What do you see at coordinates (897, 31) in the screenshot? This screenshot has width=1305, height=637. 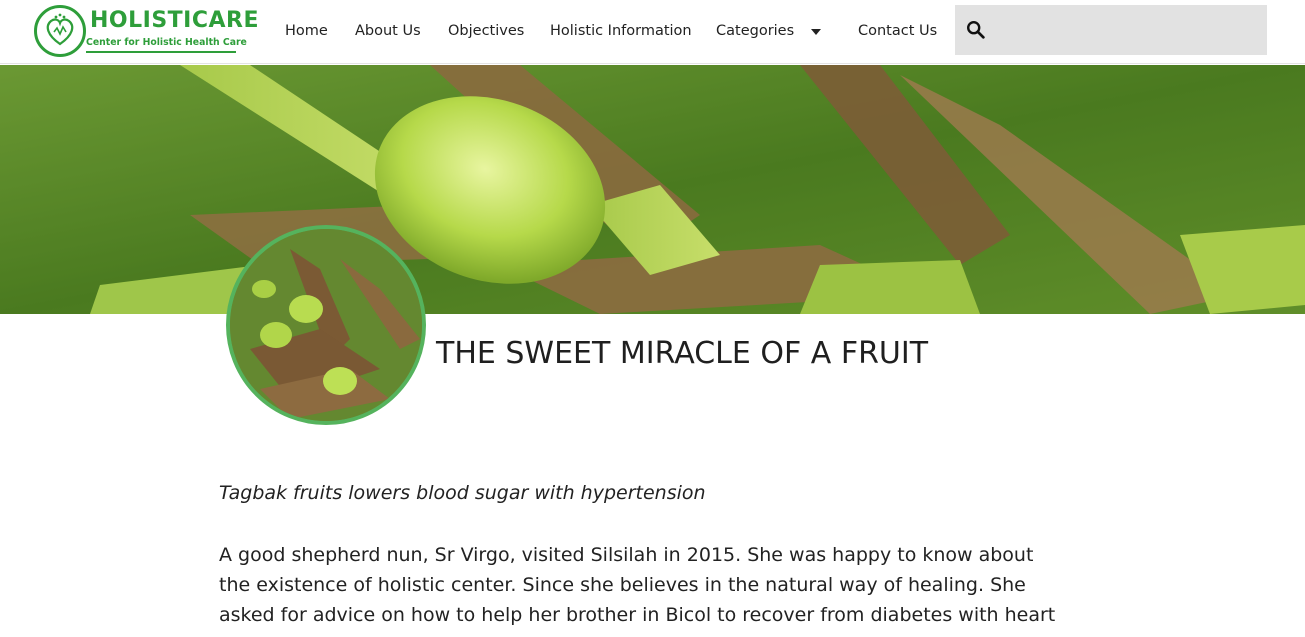 I see `nav-contact-us: Contact Us` at bounding box center [897, 31].